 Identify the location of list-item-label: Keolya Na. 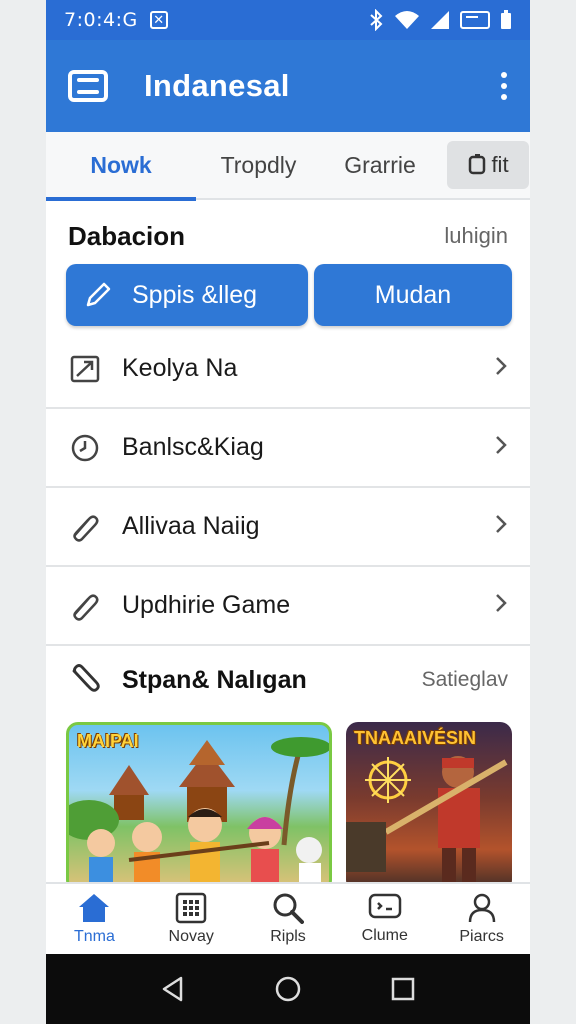
(180, 368).